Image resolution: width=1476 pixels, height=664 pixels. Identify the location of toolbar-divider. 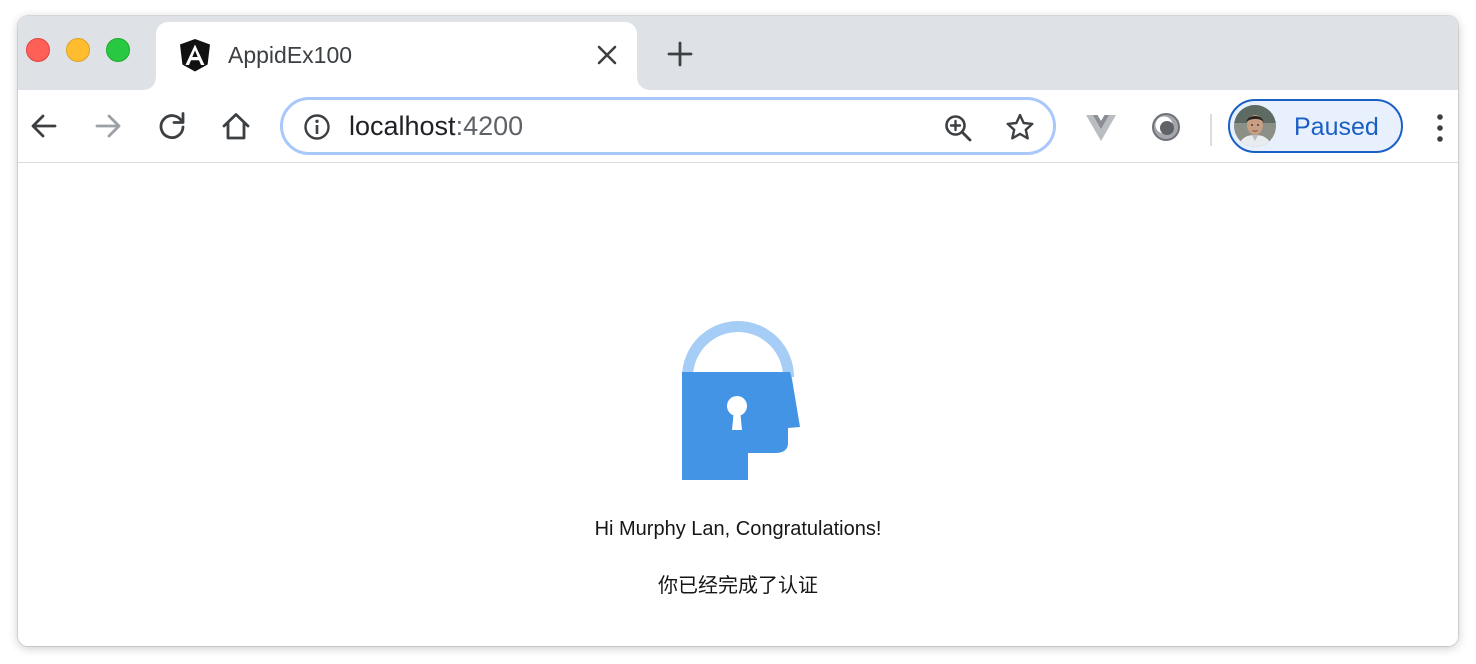
(1211, 130).